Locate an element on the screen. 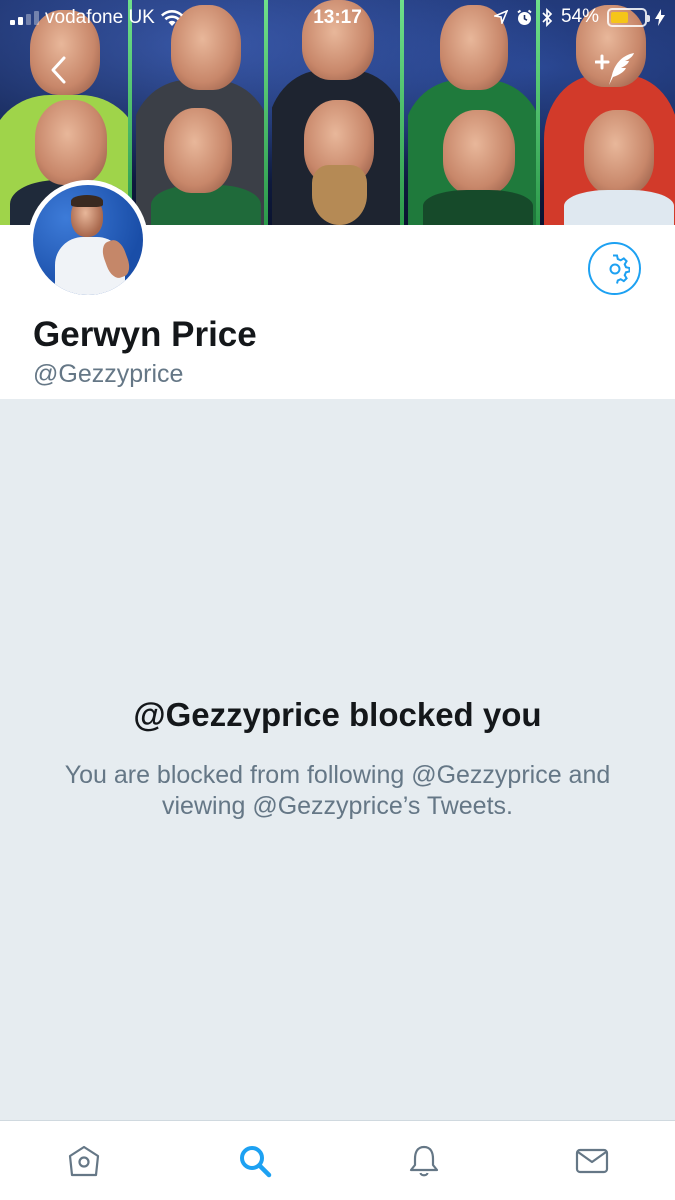 Image resolution: width=675 pixels, height=1200 pixels. back-button is located at coordinates (58, 70).